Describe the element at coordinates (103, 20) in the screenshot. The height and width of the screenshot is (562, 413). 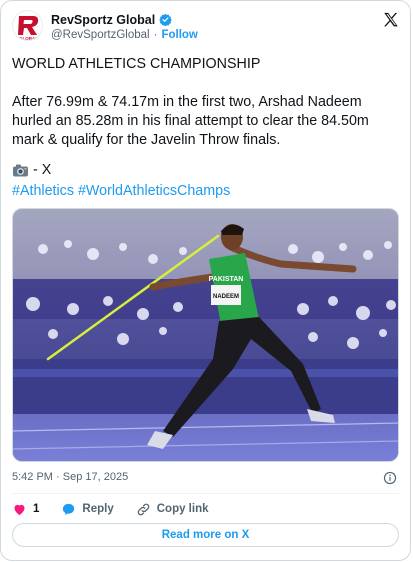
I see `display-name: RevSportz Global` at that location.